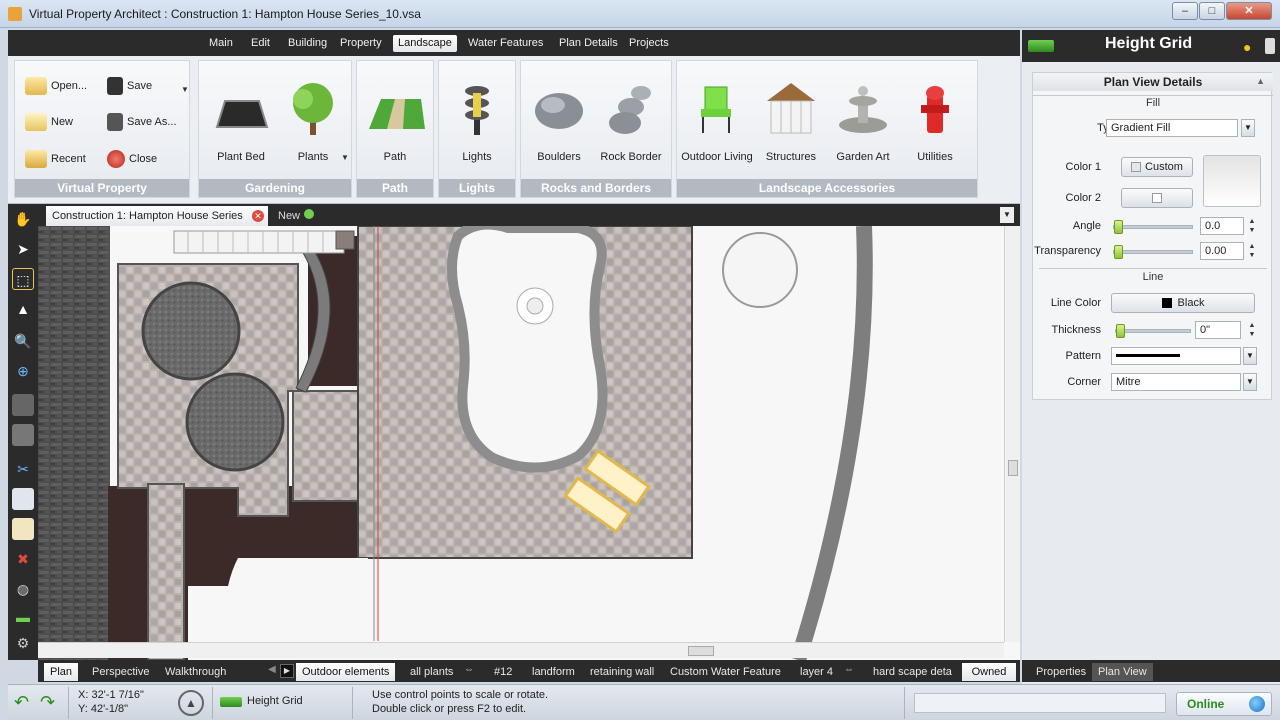 The height and width of the screenshot is (720, 1280). I want to click on transparency-slider, so click(1153, 252).